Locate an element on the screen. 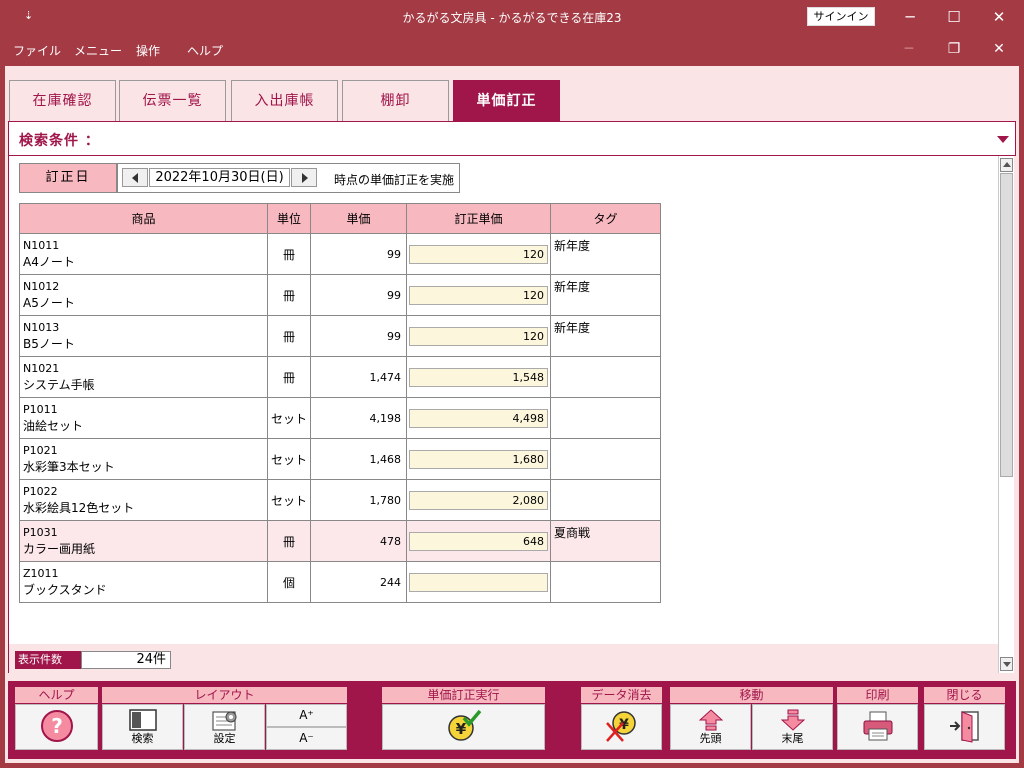  signin-button: サインイン is located at coordinates (841, 16).